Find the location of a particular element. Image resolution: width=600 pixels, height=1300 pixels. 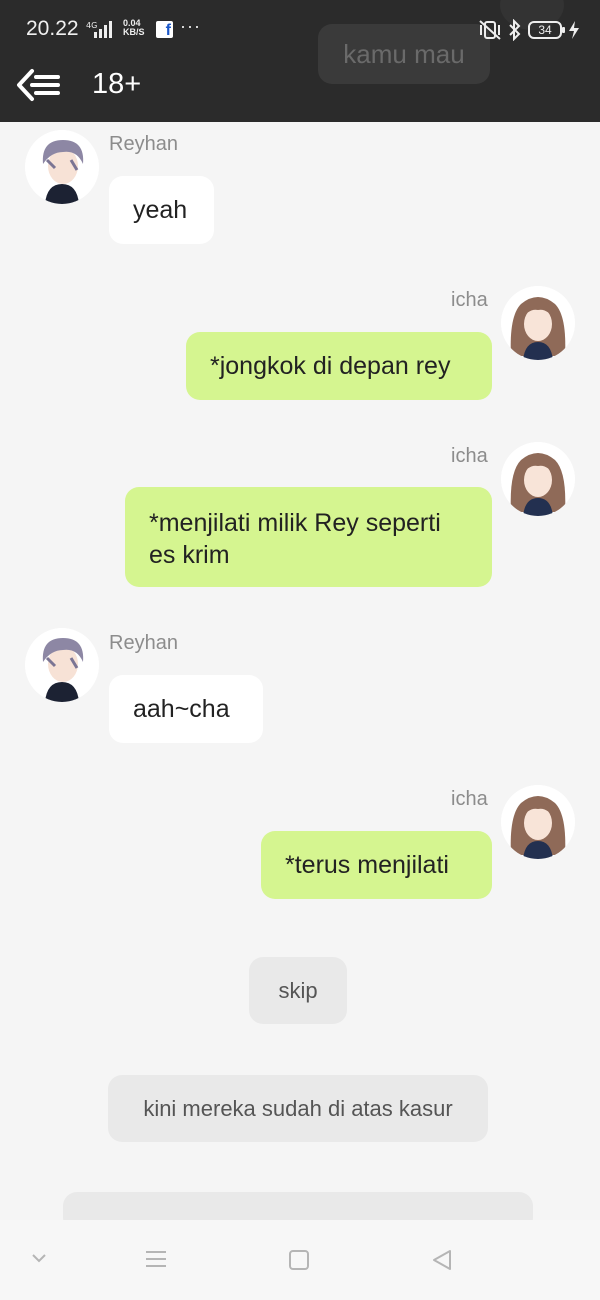

facebook-icon: f is located at coordinates (164, 29).